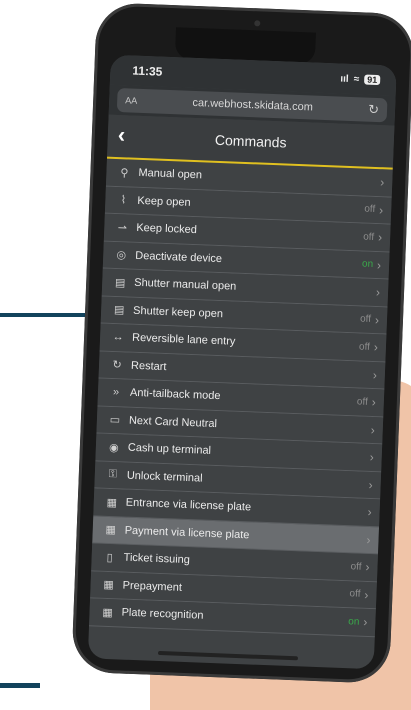  Describe the element at coordinates (164, 477) in the screenshot. I see `command-label: Unlock terminal` at that location.